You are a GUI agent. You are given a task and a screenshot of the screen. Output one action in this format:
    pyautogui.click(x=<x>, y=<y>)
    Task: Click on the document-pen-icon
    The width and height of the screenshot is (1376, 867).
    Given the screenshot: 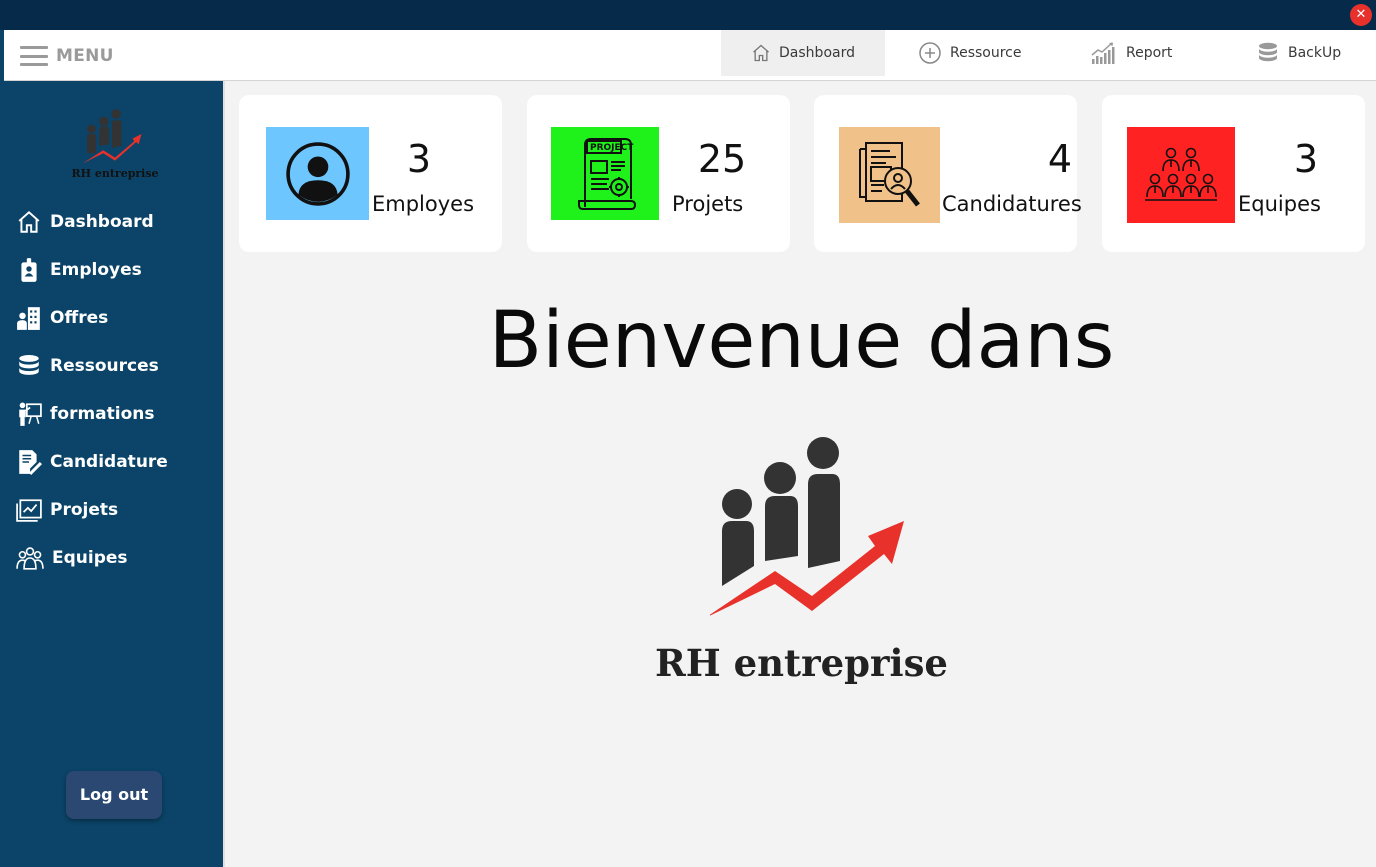 What is the action you would take?
    pyautogui.click(x=30, y=462)
    